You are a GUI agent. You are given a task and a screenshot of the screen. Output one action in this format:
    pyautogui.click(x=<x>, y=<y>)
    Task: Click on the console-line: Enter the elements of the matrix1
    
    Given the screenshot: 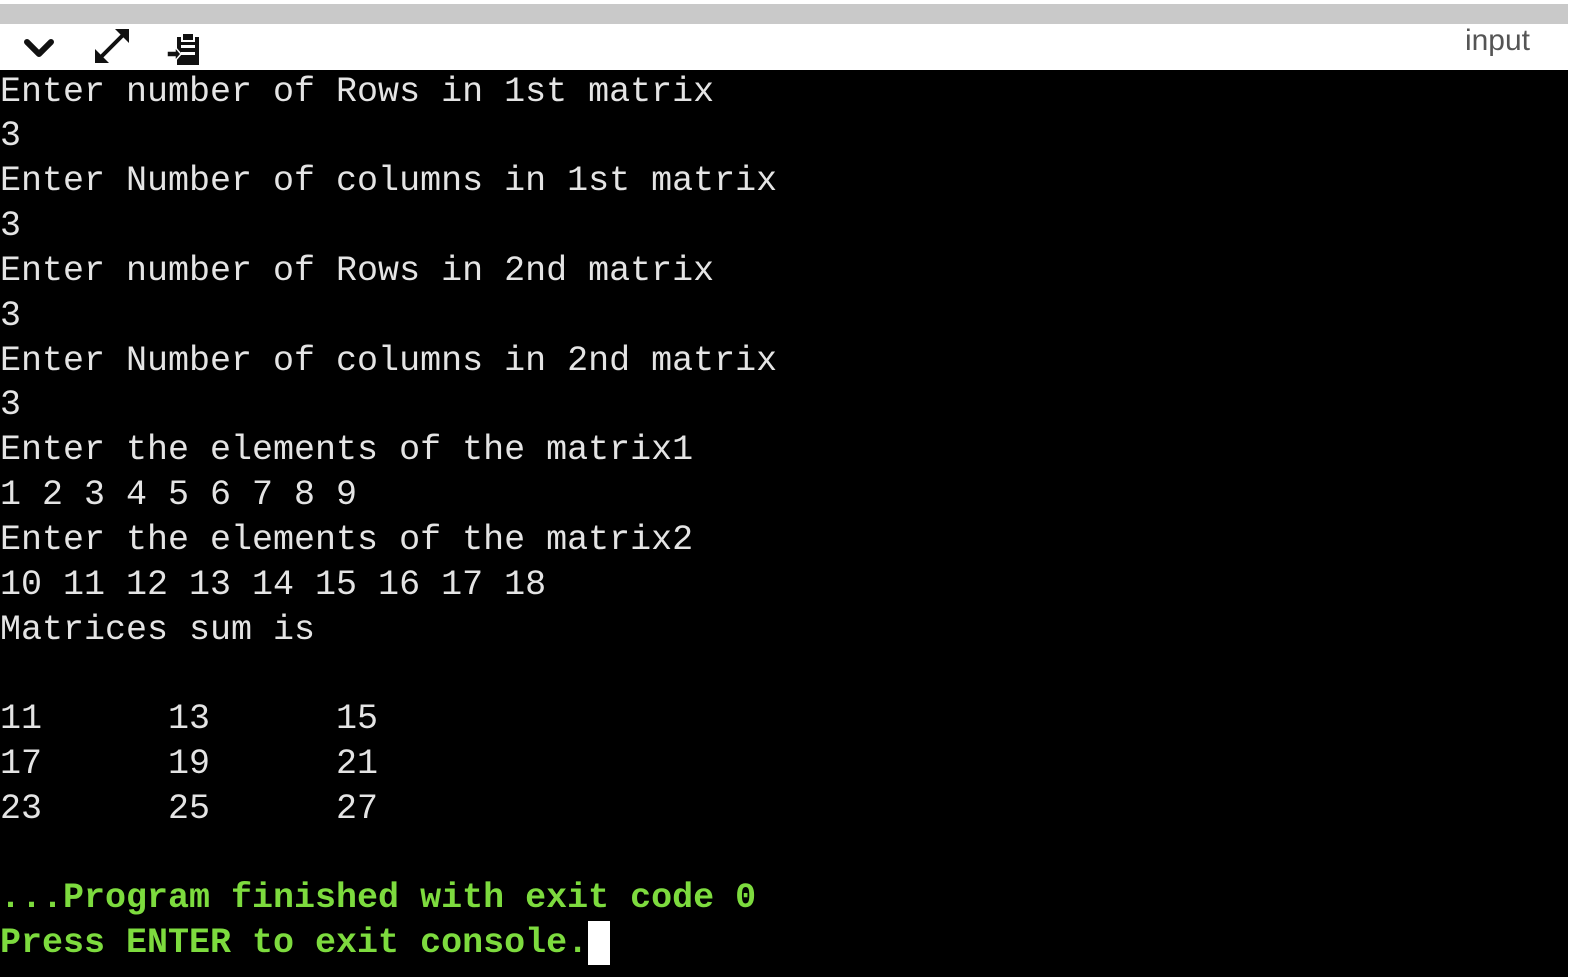 What is the action you would take?
    pyautogui.click(x=347, y=450)
    